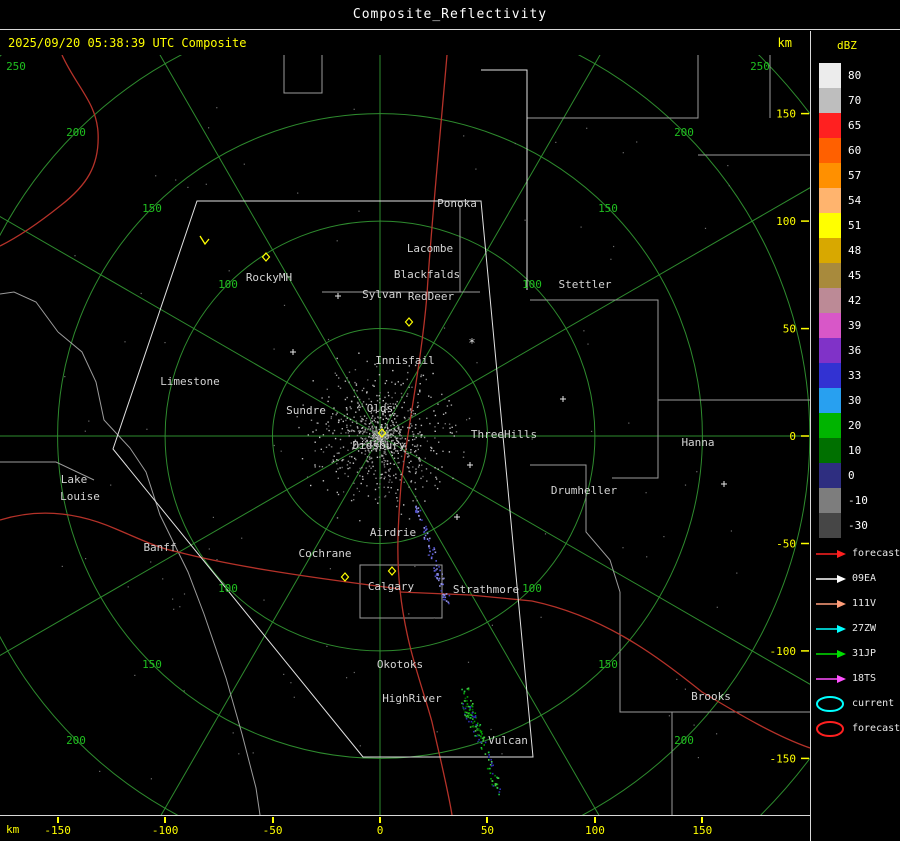  I want to click on storm-shape-label: current, so click(873, 703).